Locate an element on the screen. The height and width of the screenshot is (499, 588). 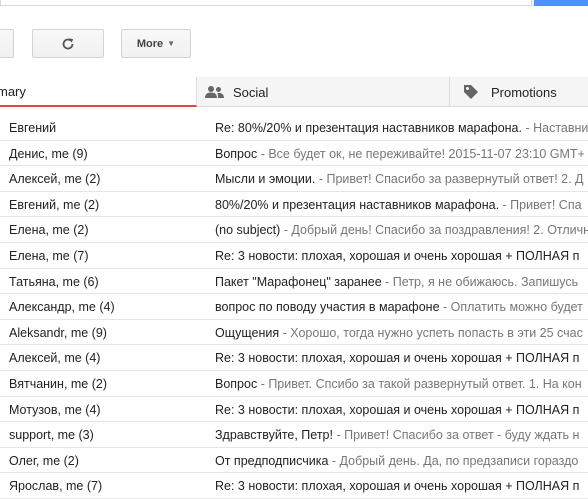
tab-promotions: Promotions is located at coordinates (519, 92).